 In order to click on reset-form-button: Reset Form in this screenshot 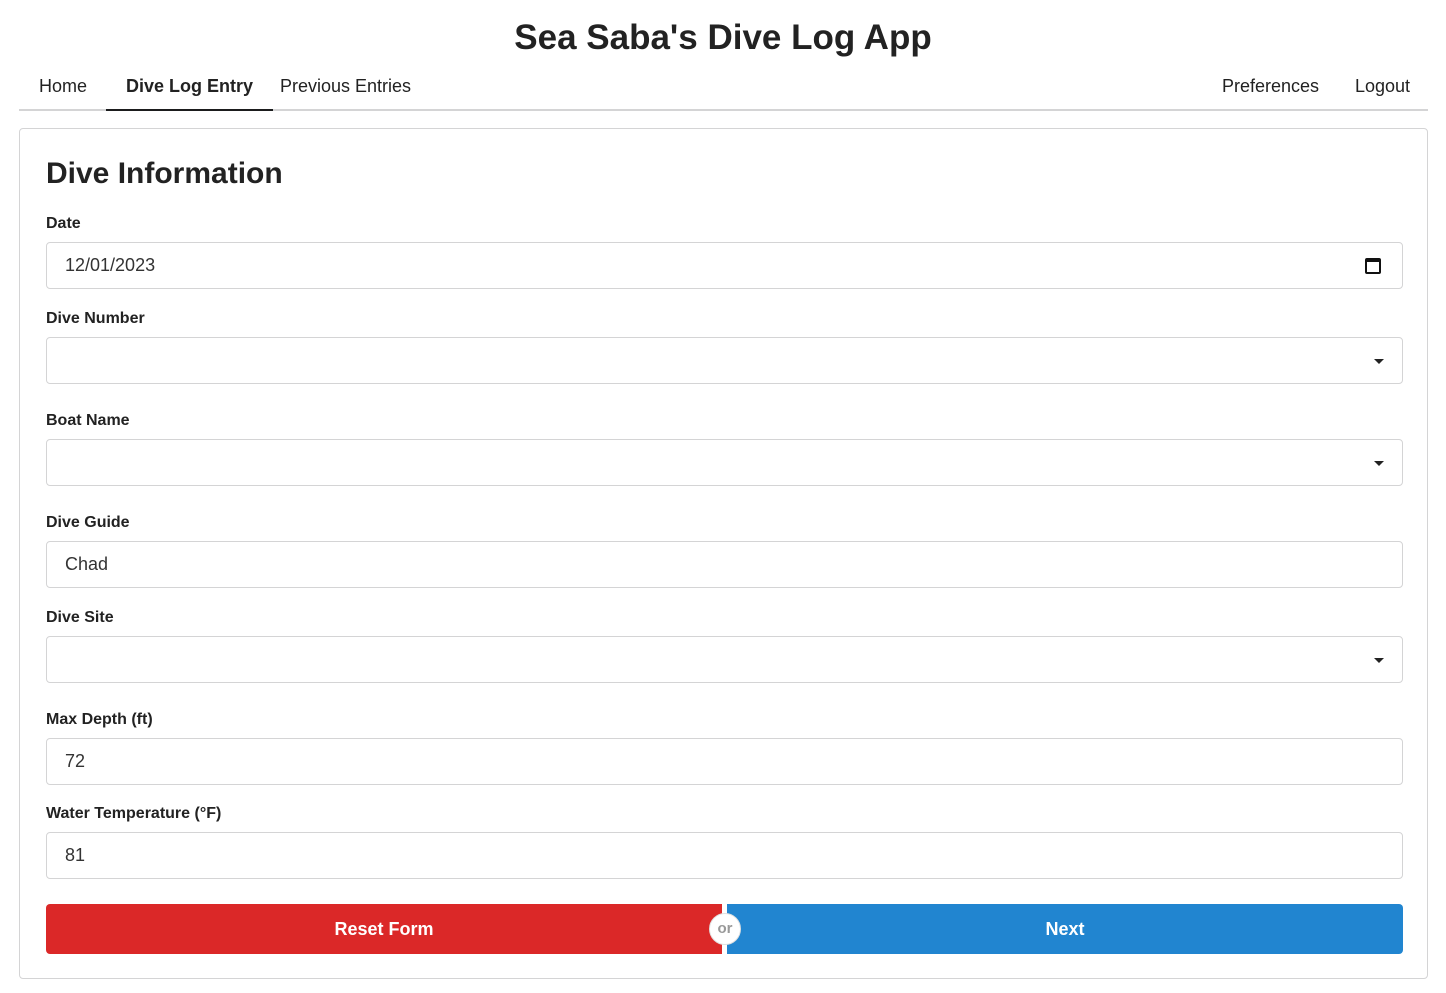, I will do `click(384, 929)`.